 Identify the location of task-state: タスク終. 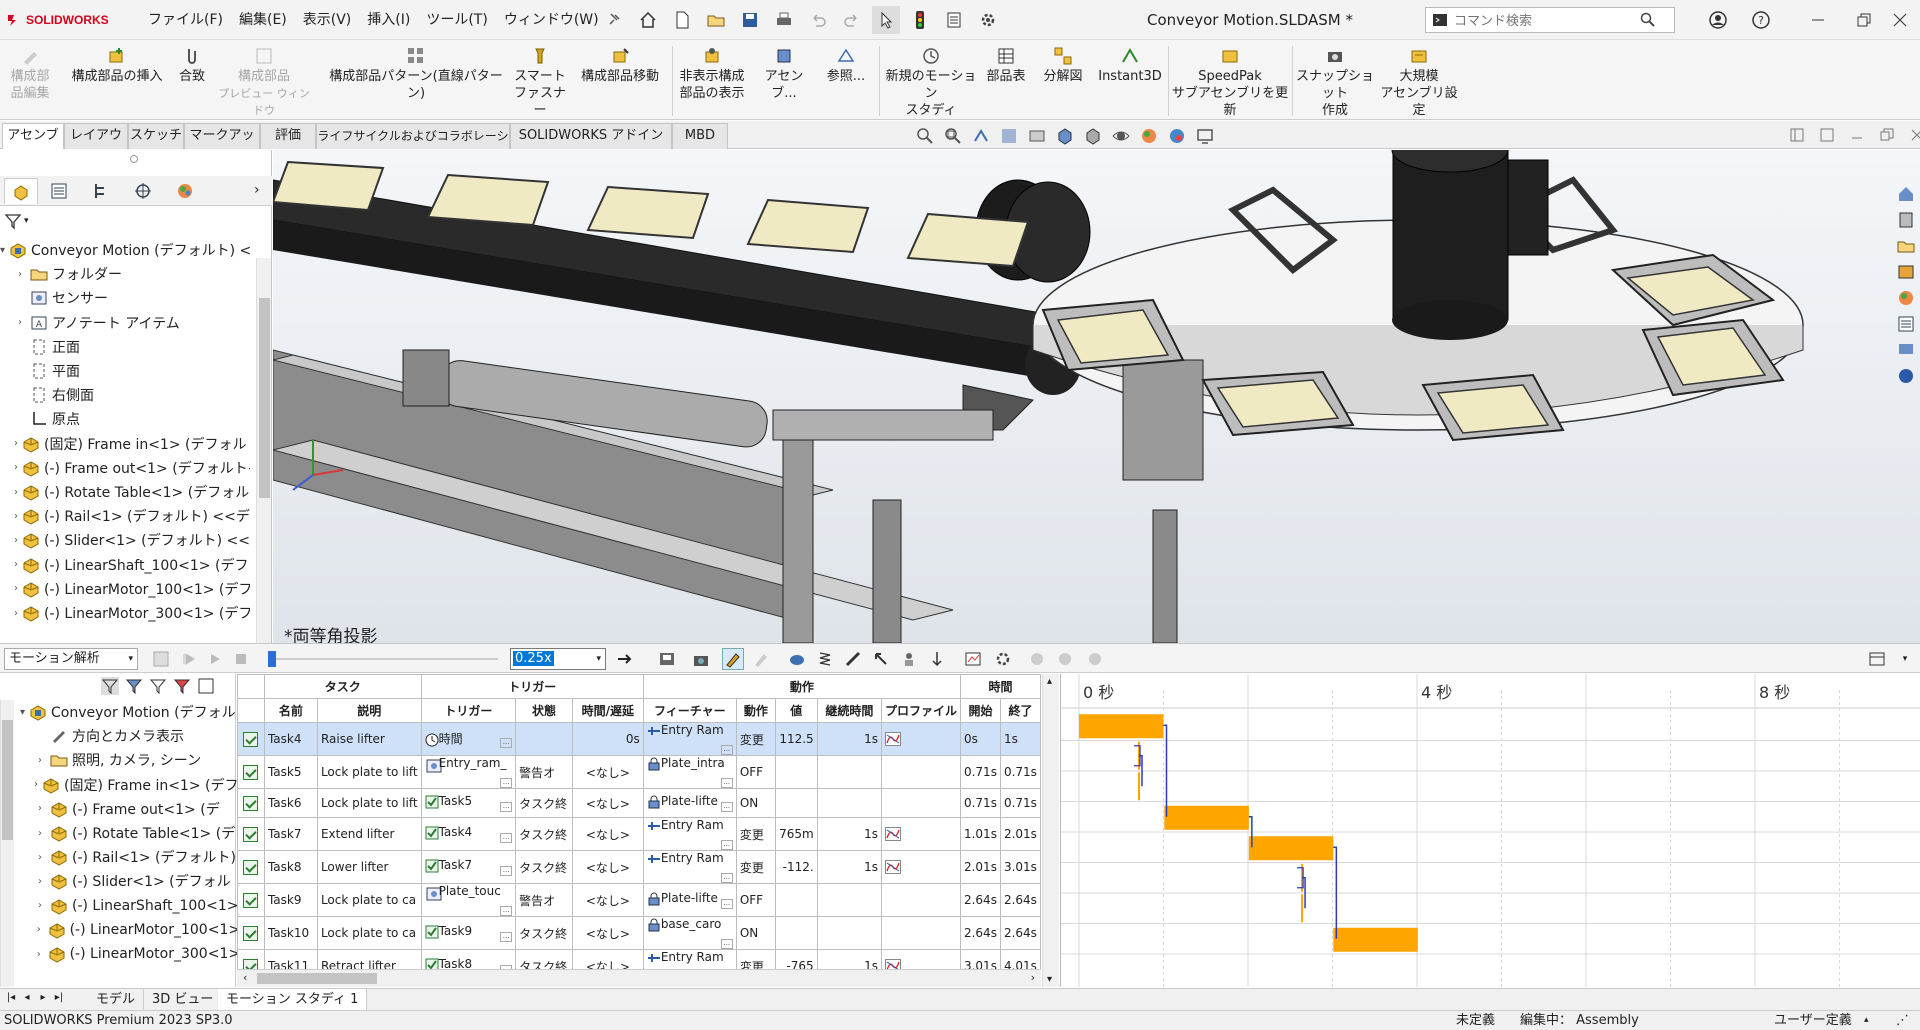
(544, 933).